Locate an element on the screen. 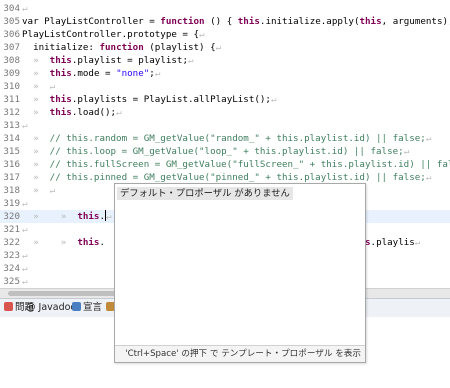  code-text: » » this.↵ is located at coordinates (67, 216).